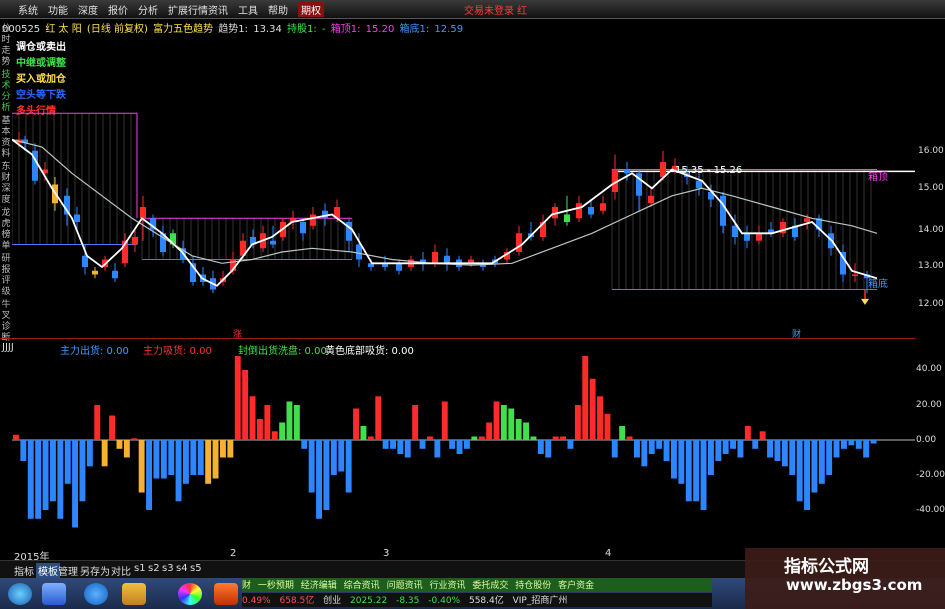 This screenshot has width=945, height=609. I want to click on media-player-icon, so click(190, 594).